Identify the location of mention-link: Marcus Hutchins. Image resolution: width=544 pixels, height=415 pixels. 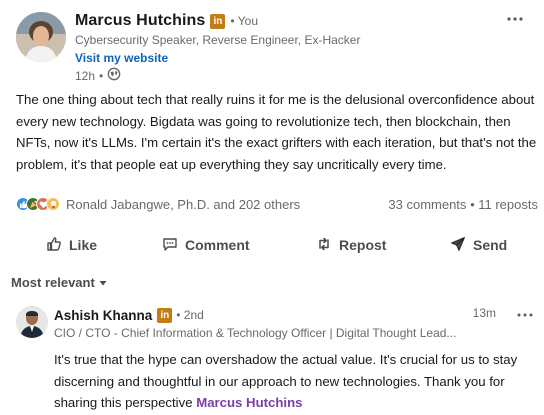
(249, 402).